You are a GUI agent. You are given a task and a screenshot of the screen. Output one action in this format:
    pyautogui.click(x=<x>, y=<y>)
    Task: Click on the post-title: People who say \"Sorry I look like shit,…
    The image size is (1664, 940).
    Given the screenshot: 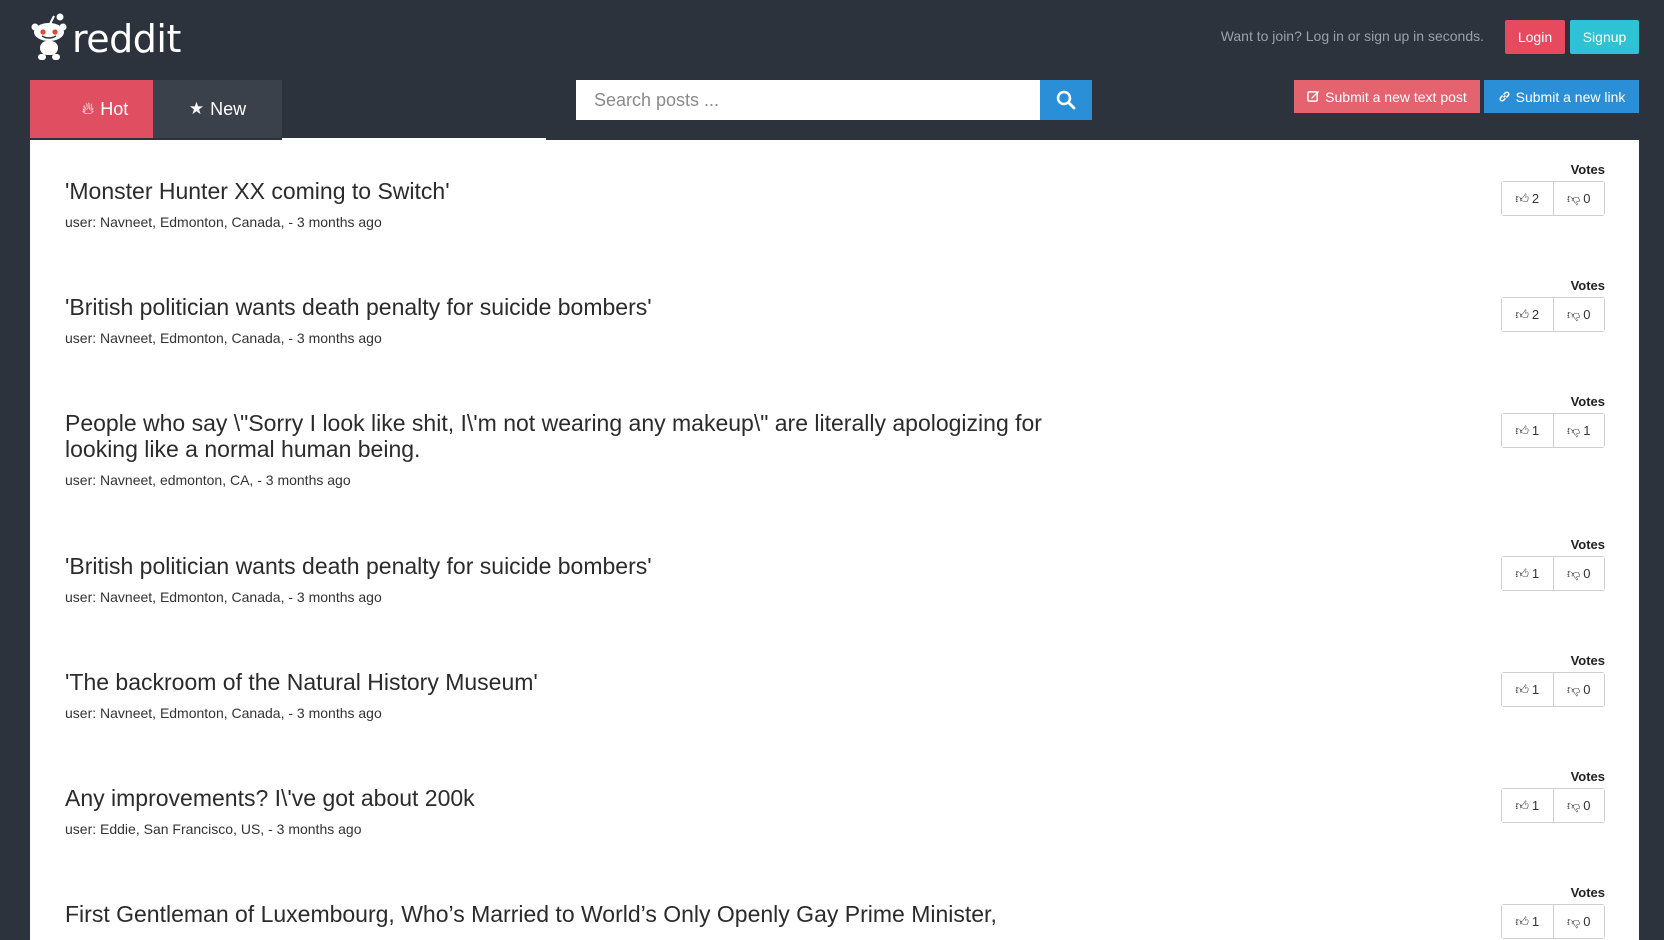 What is the action you would take?
    pyautogui.click(x=580, y=428)
    